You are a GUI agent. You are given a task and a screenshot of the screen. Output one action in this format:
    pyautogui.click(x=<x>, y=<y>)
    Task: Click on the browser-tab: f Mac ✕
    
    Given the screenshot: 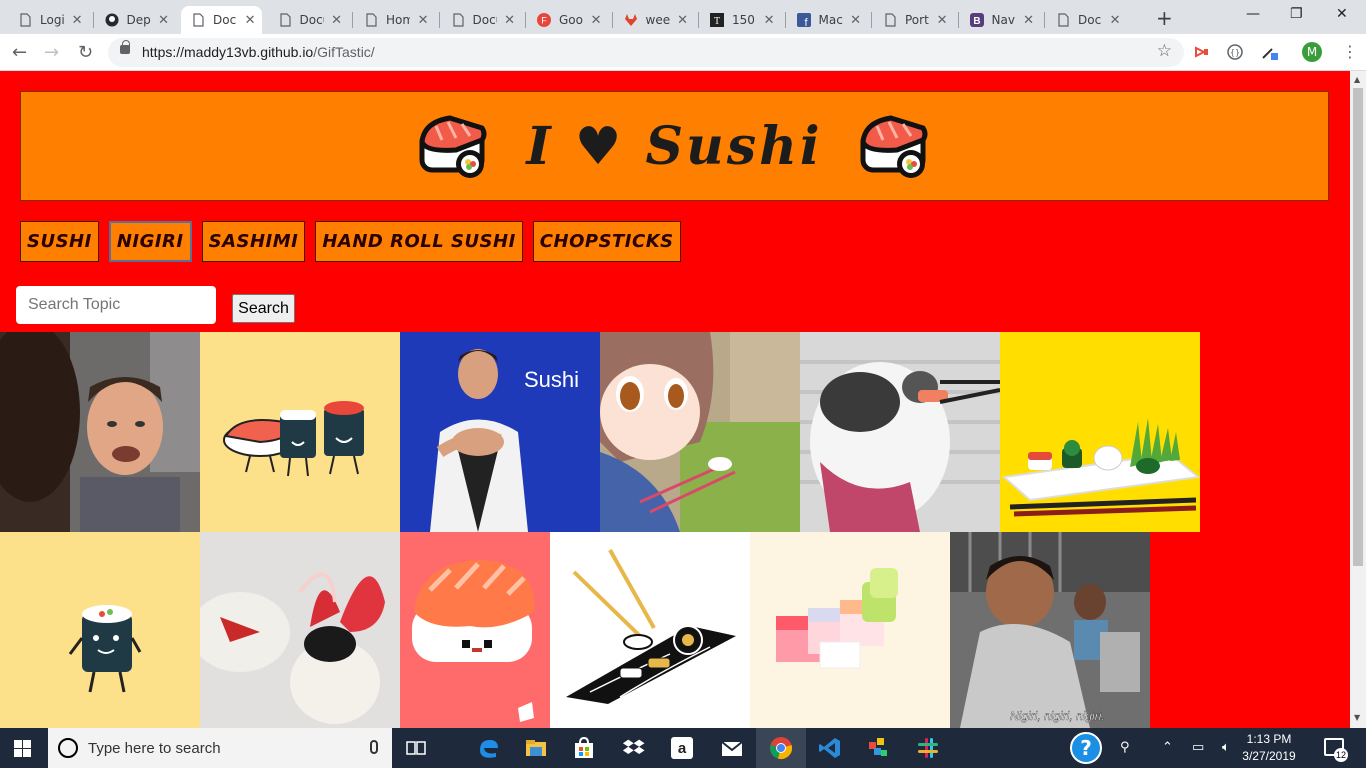 What is the action you would take?
    pyautogui.click(x=827, y=20)
    